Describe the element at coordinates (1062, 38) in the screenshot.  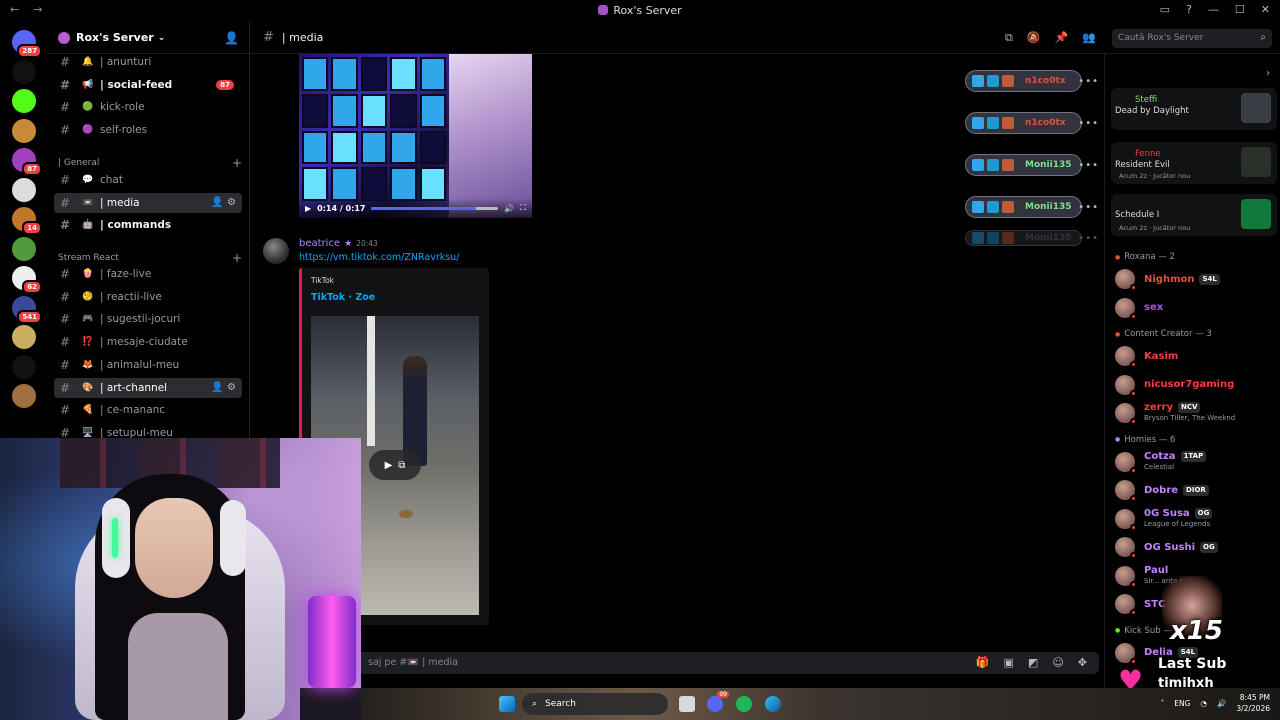
I see `pin-icon: 📌` at that location.